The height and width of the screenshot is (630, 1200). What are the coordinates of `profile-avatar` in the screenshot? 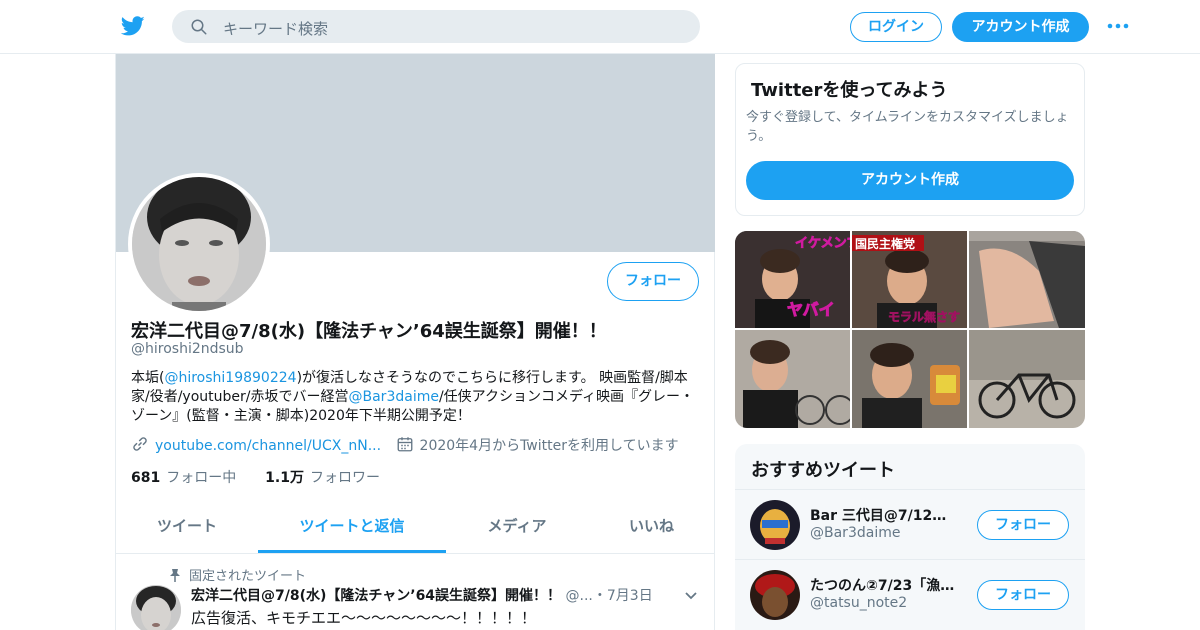 It's located at (199, 244).